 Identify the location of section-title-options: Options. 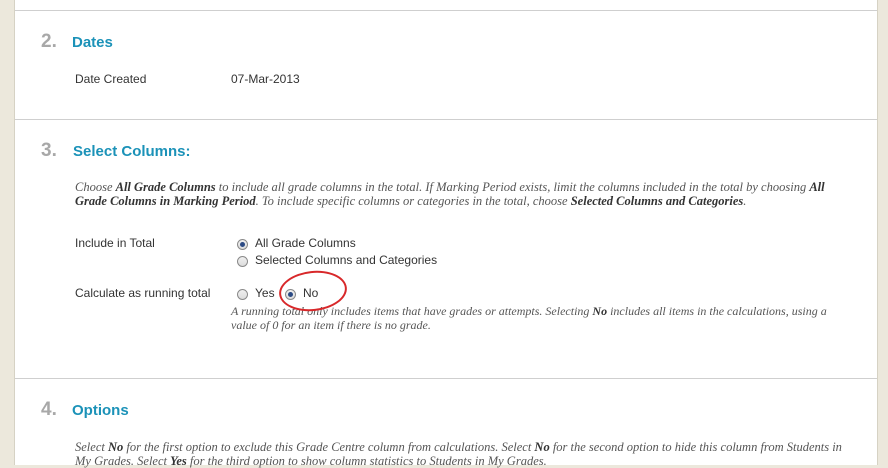
(100, 410).